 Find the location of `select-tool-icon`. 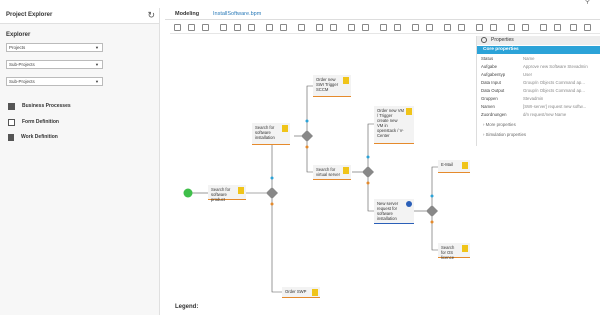

select-tool-icon is located at coordinates (177, 27).